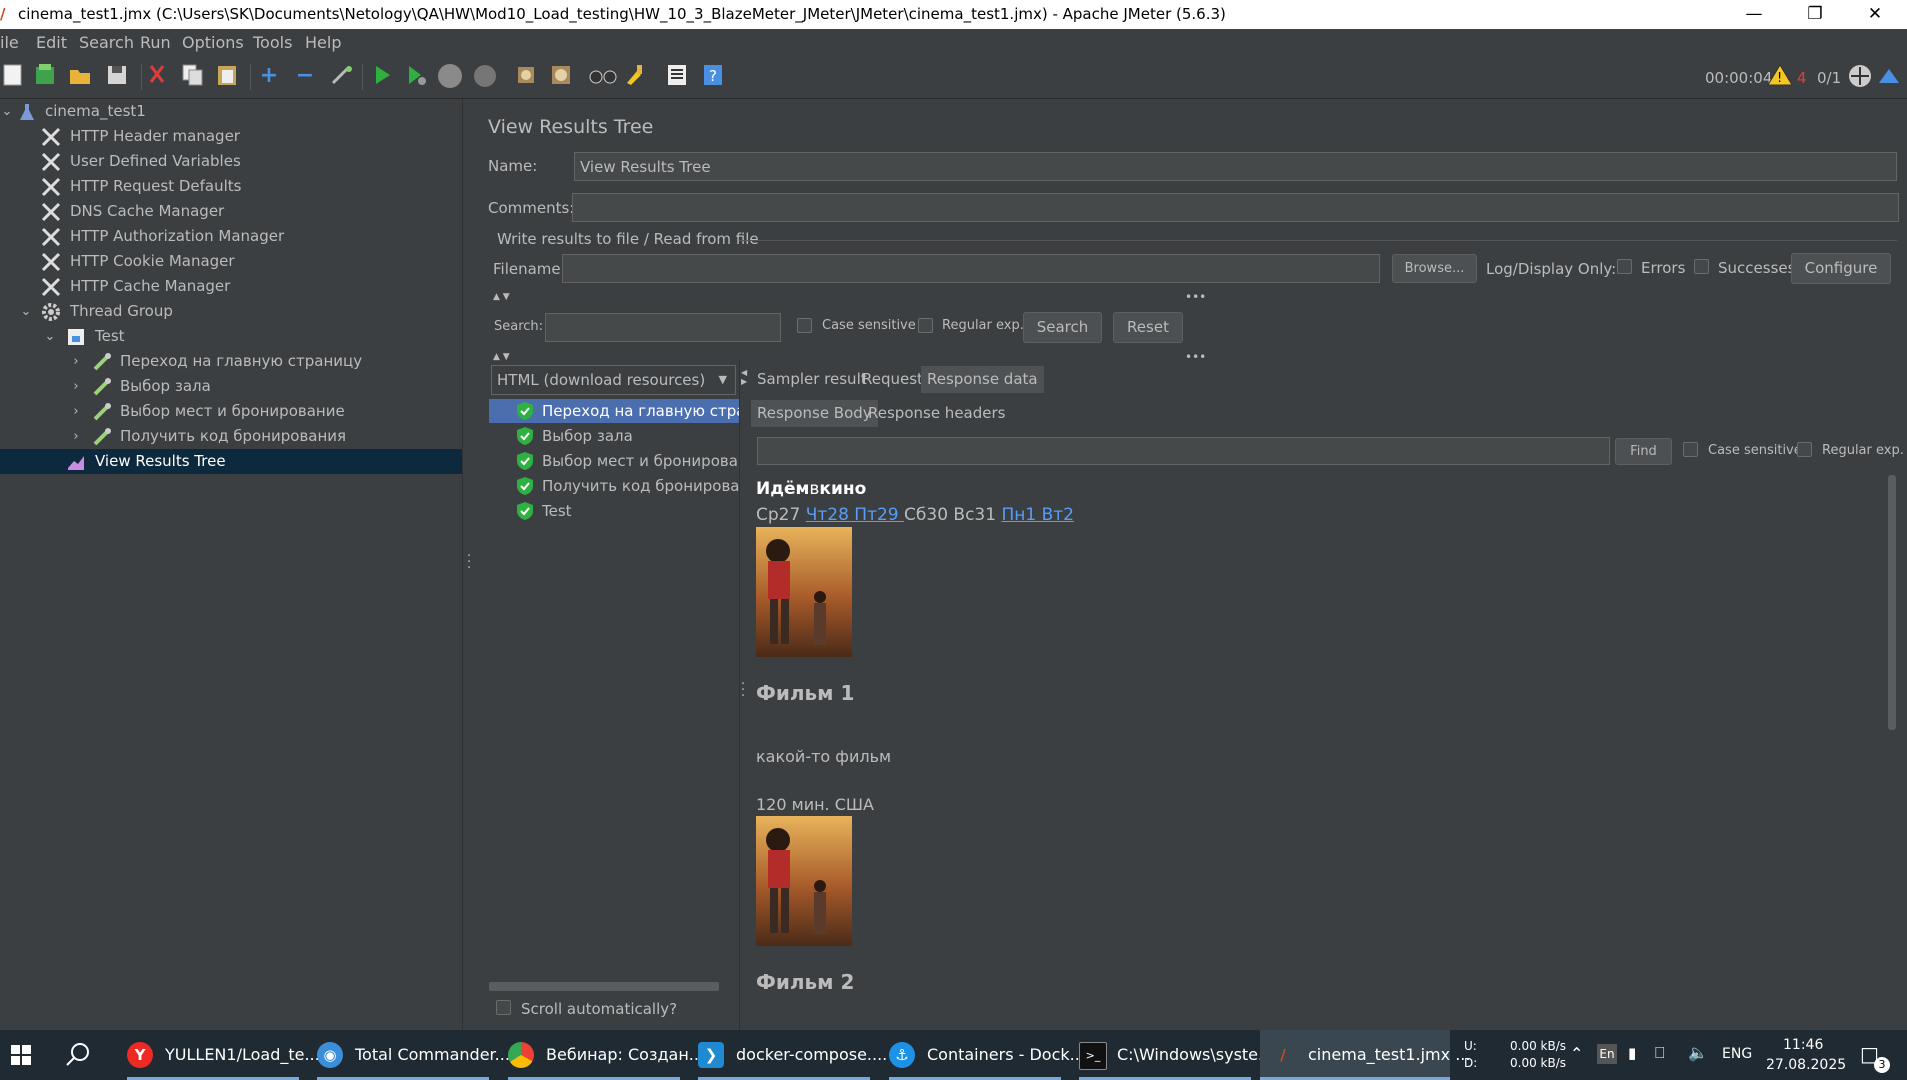 The height and width of the screenshot is (1080, 1907). I want to click on renderer-select: HTML (download resources) ▼, so click(613, 380).